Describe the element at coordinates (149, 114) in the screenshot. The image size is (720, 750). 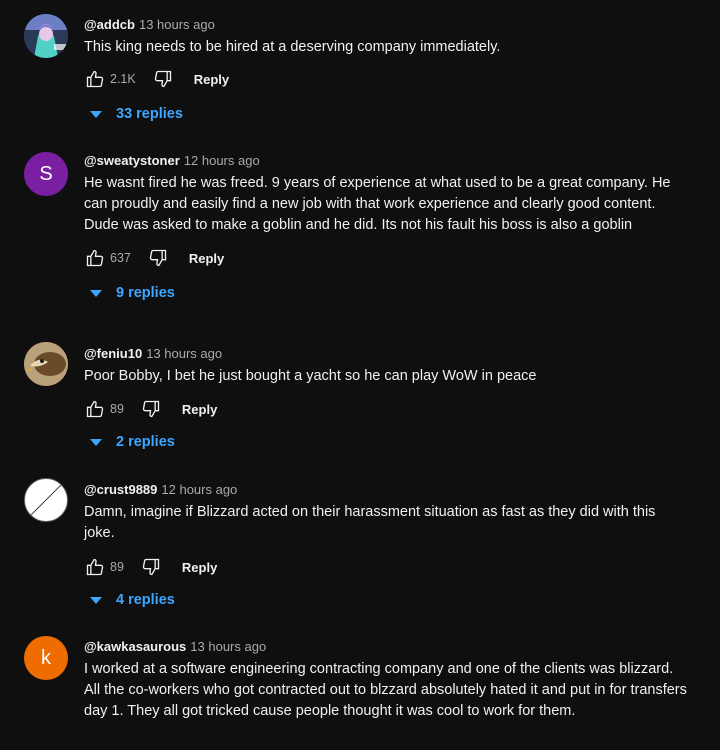
I see `replies-label: 33 replies` at that location.